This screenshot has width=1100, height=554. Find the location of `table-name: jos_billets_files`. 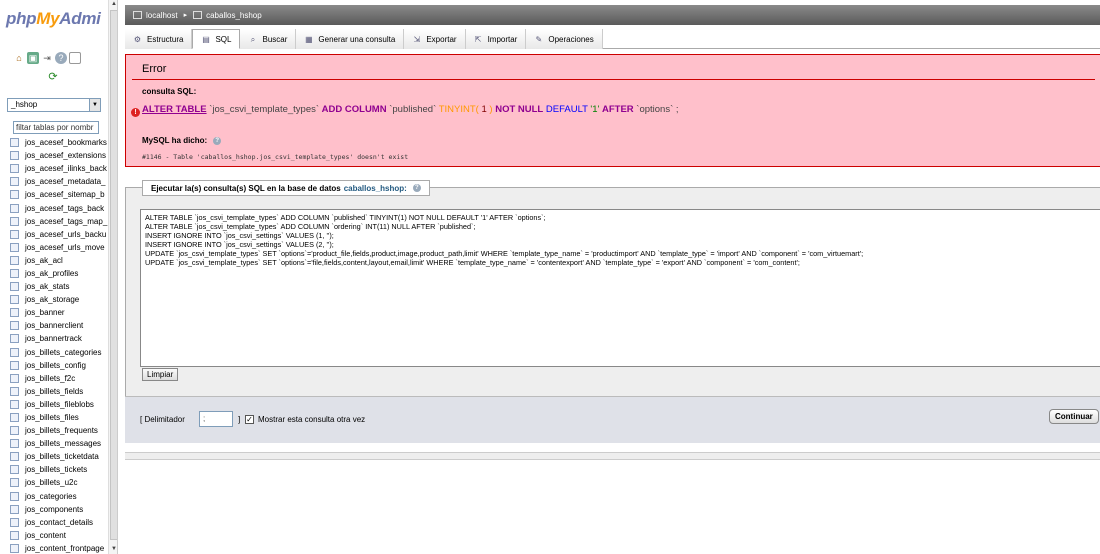

table-name: jos_billets_files is located at coordinates (52, 417).